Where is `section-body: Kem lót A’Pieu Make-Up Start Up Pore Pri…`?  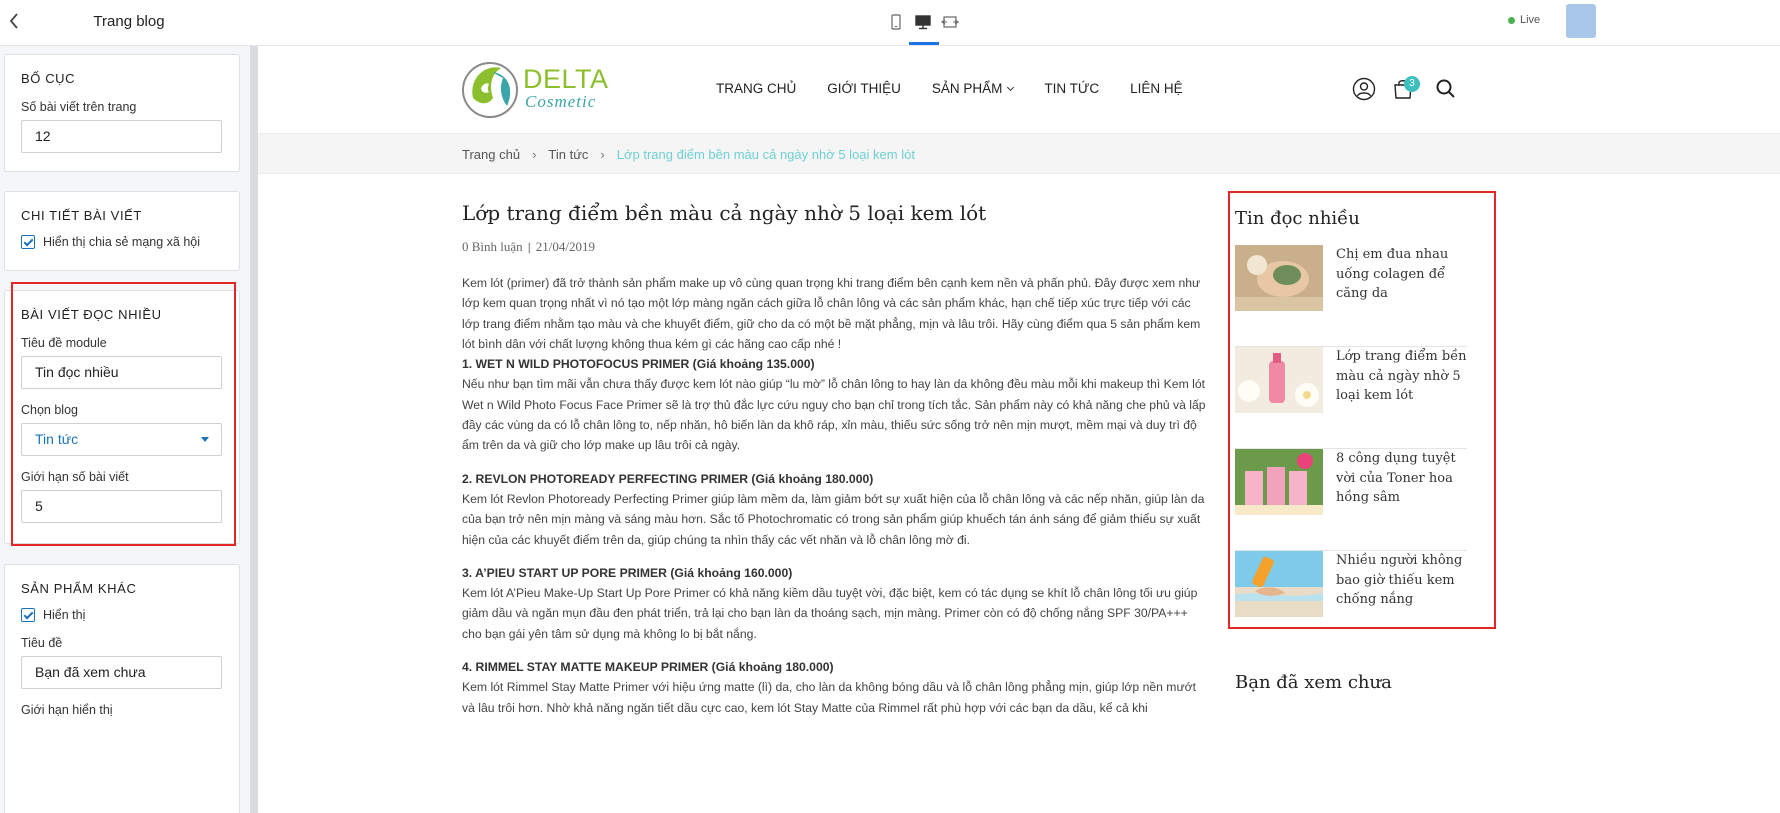
section-body: Kem lót A’Pieu Make-Up Start Up Pore Pri… is located at coordinates (830, 613).